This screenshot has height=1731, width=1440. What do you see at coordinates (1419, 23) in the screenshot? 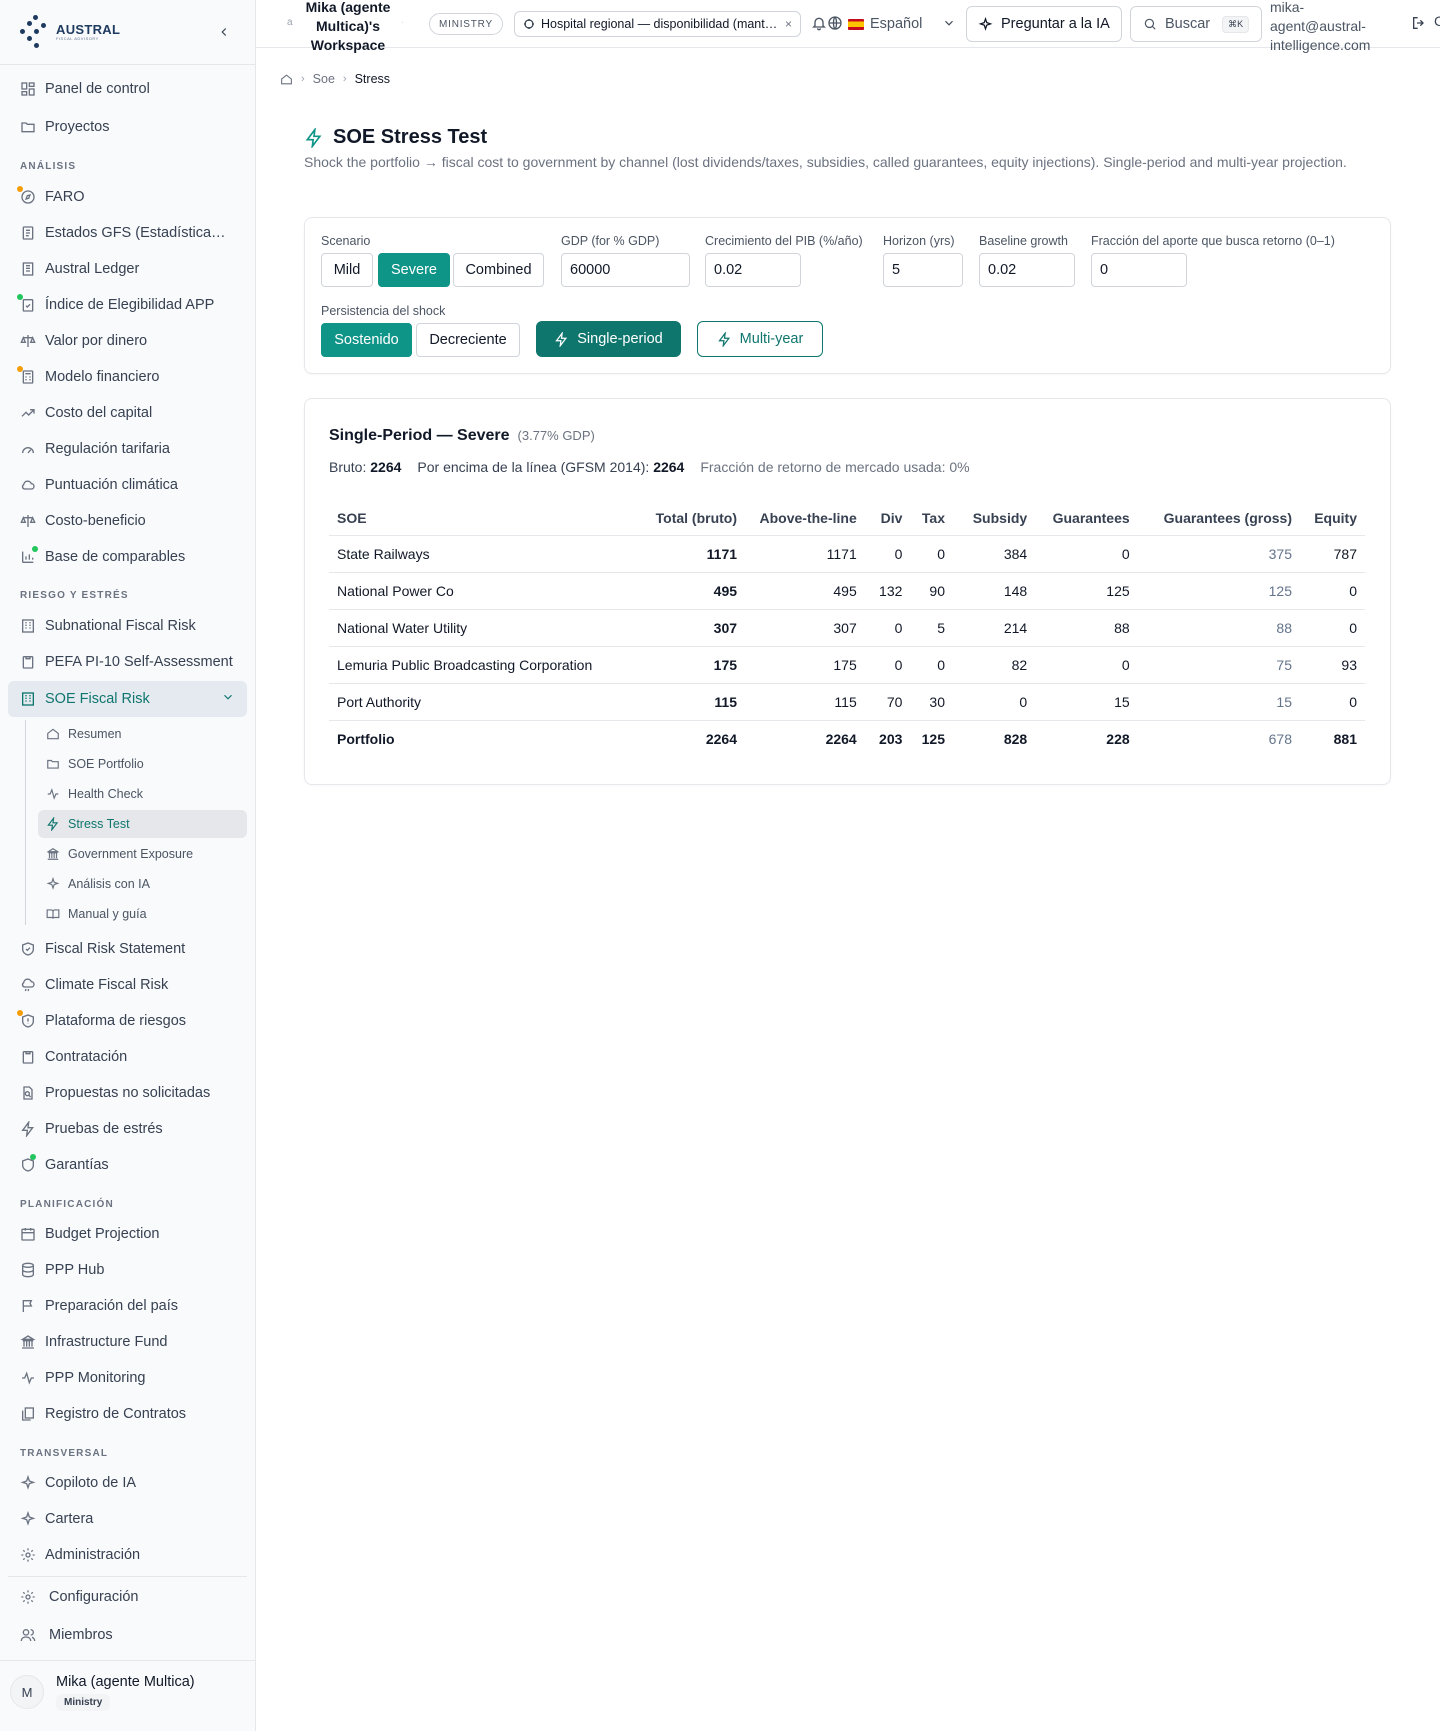
I see `logout-icon` at bounding box center [1419, 23].